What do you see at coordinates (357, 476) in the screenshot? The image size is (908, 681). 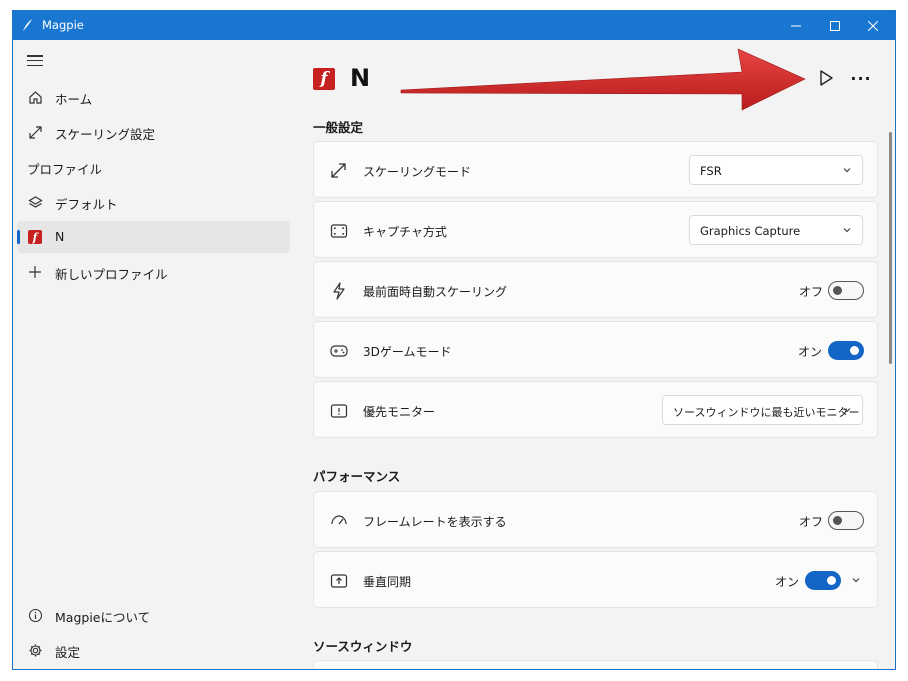 I see `performance-section-title: パフォーマンス` at bounding box center [357, 476].